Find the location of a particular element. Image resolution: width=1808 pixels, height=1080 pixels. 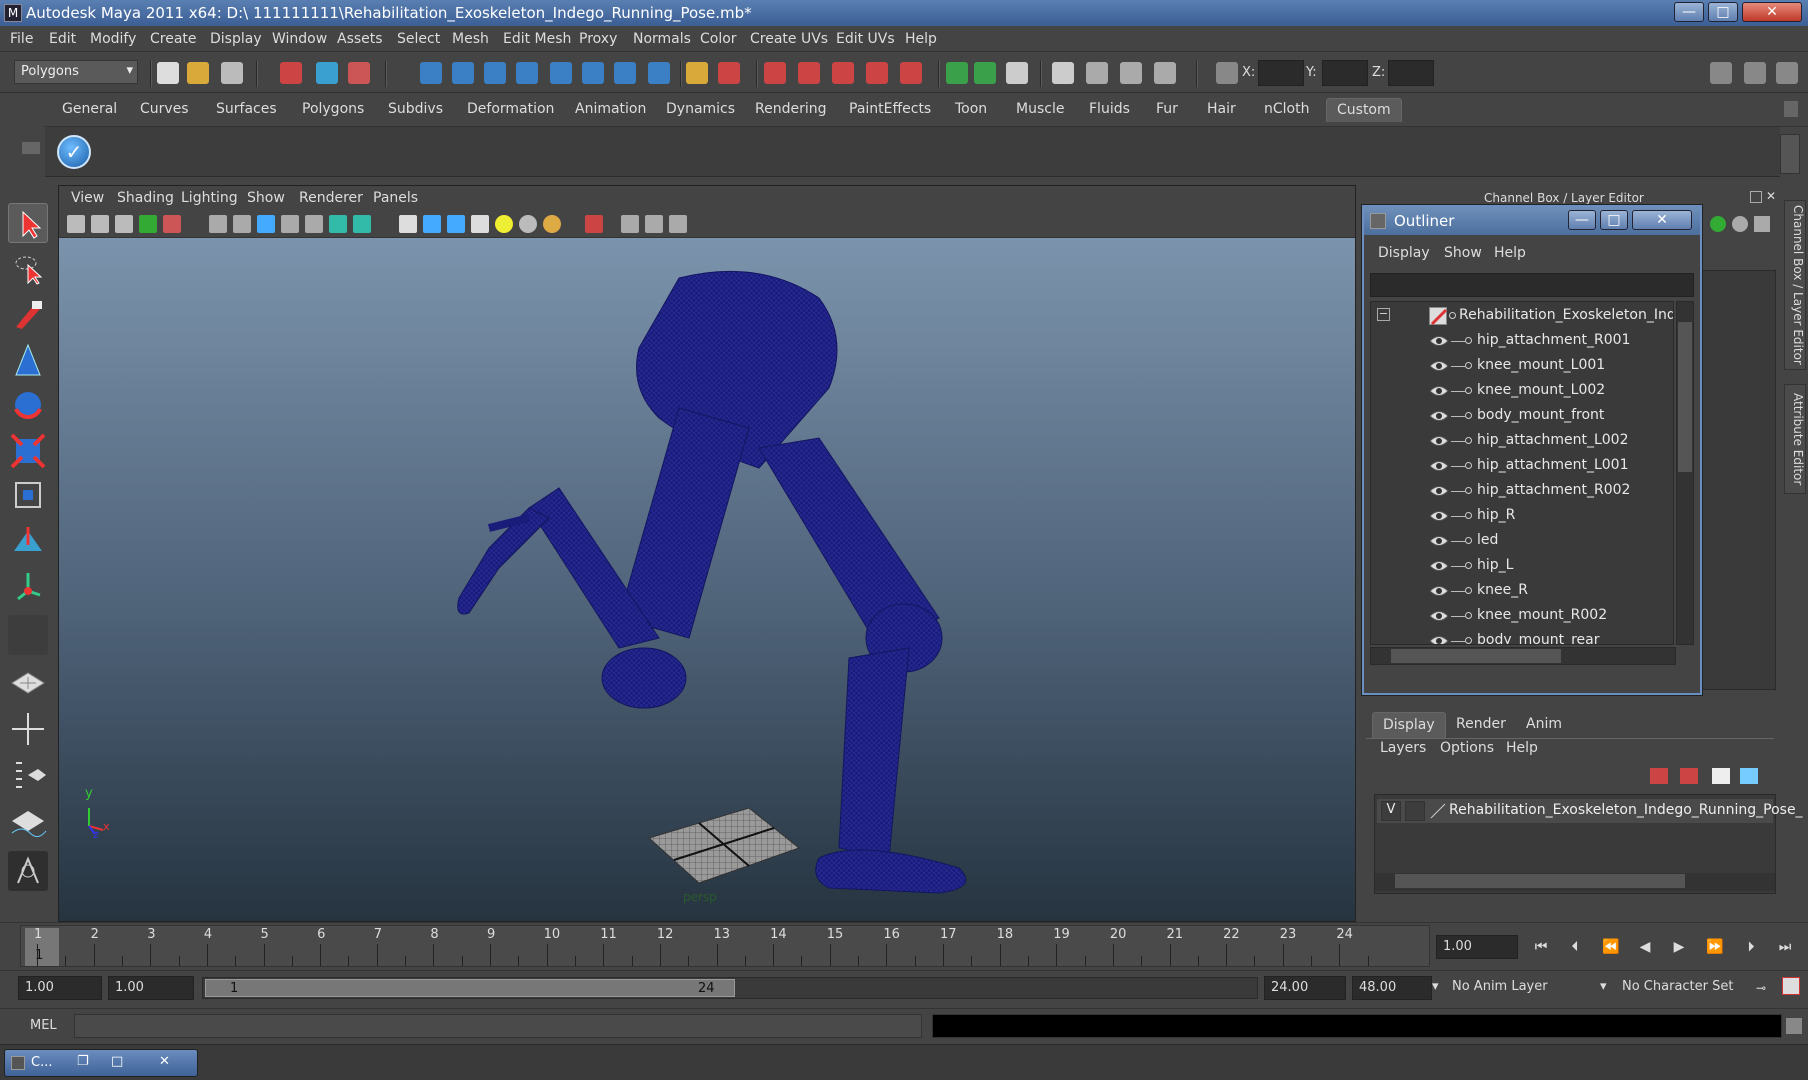

coord-x-input is located at coordinates (1281, 73).